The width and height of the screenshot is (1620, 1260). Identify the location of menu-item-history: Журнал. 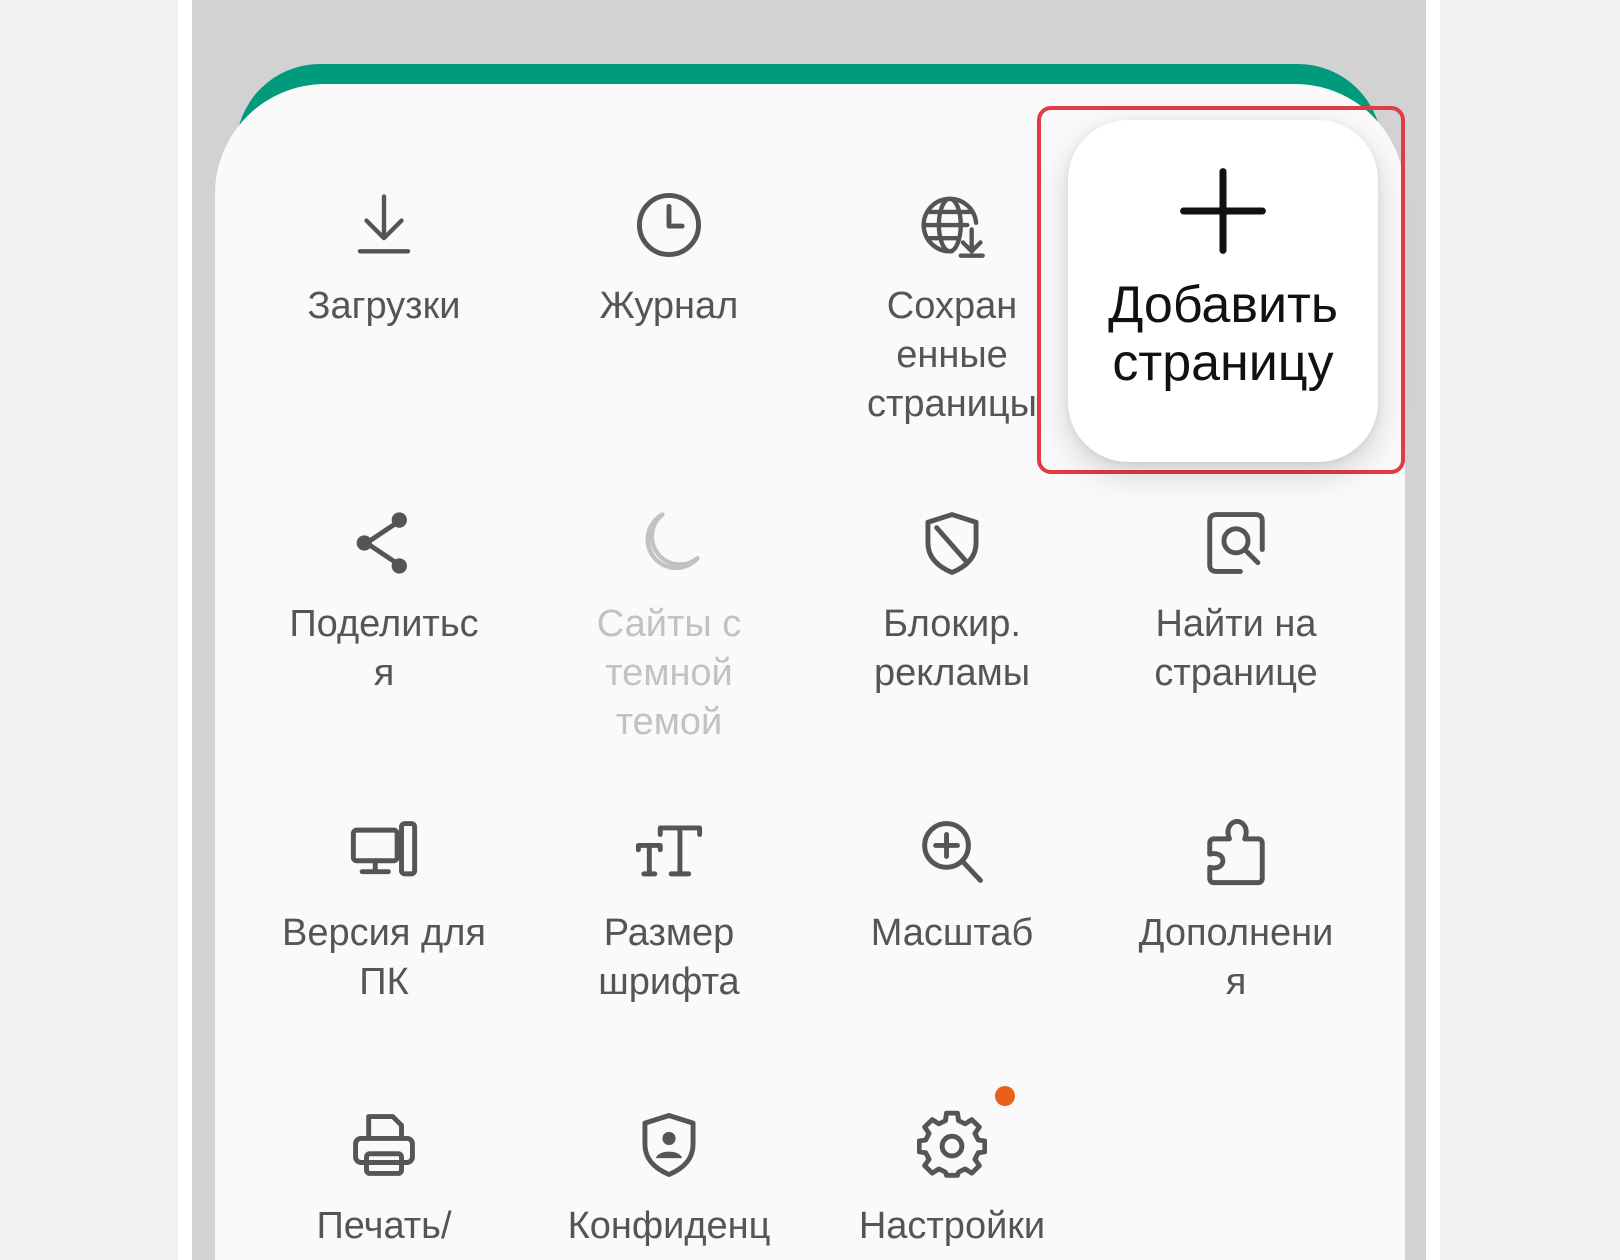
(669, 259).